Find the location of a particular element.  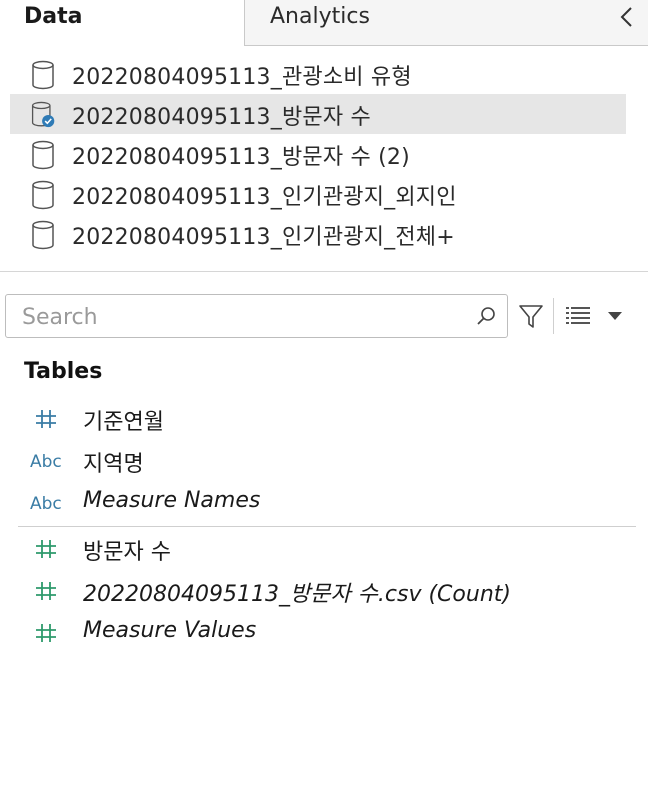

chevron-left-icon is located at coordinates (627, 17).